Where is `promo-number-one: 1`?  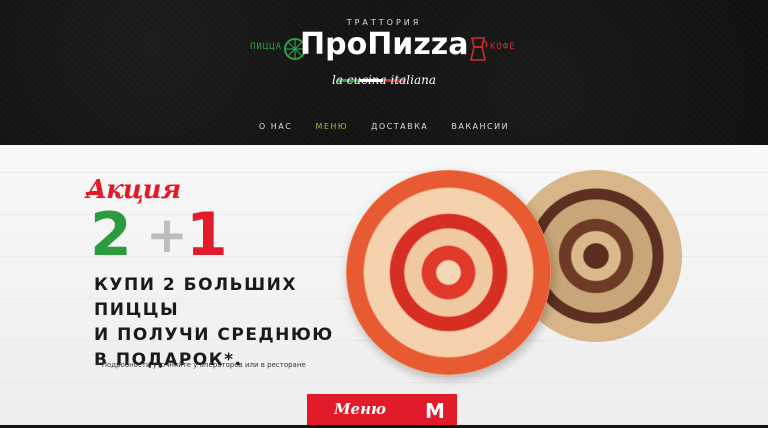 promo-number-one: 1 is located at coordinates (207, 235).